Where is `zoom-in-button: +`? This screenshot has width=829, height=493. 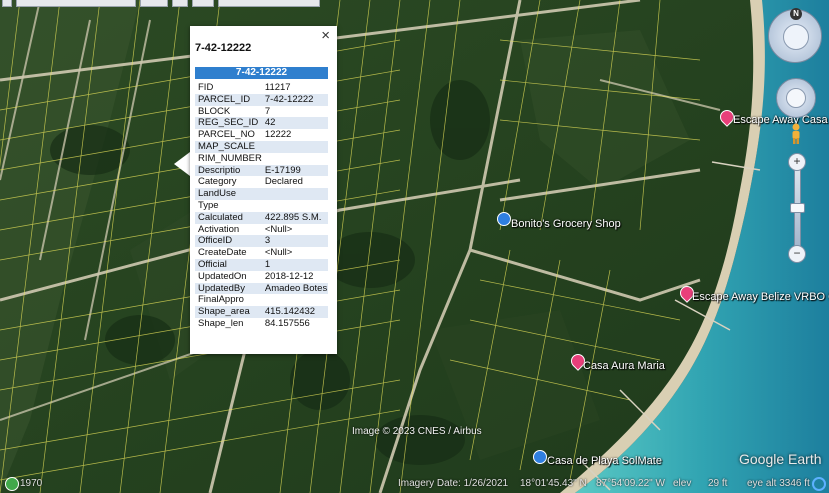 zoom-in-button: + is located at coordinates (797, 162).